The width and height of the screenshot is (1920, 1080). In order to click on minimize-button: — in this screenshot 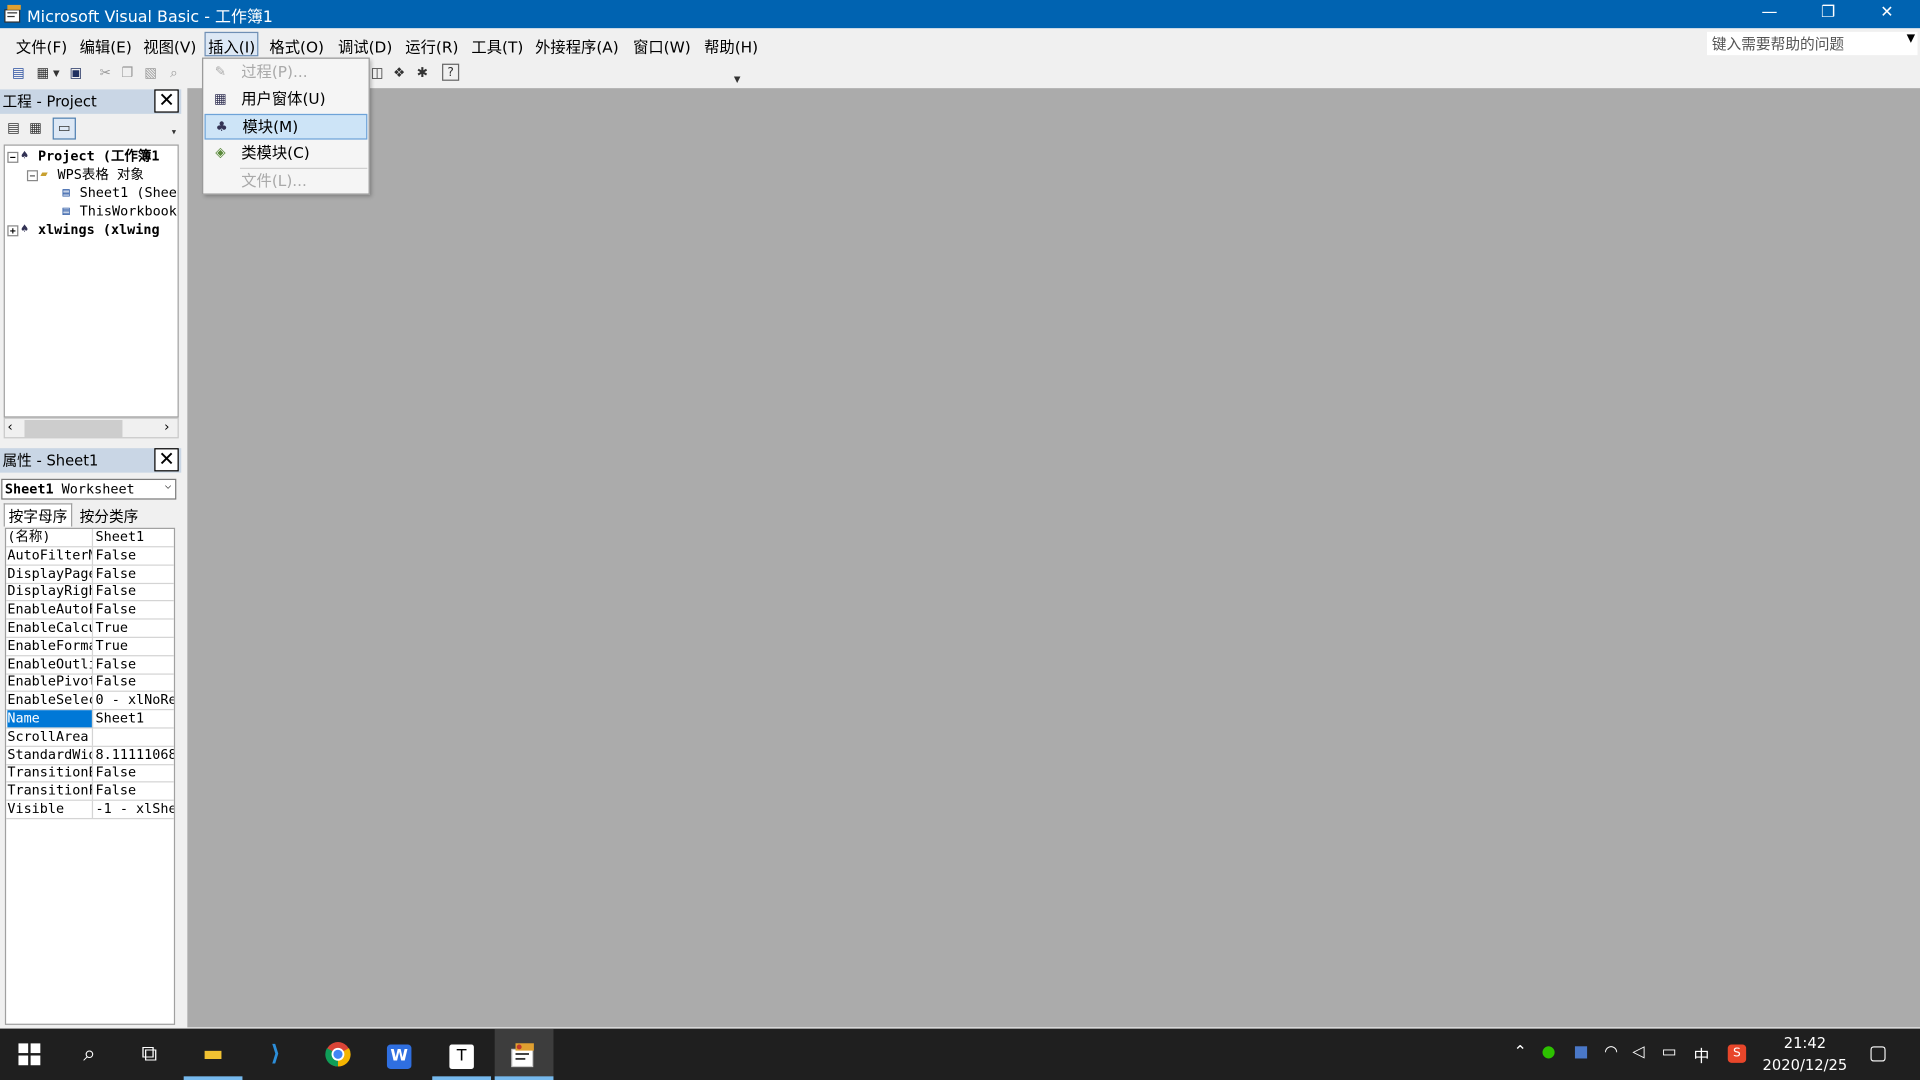, I will do `click(1769, 14)`.